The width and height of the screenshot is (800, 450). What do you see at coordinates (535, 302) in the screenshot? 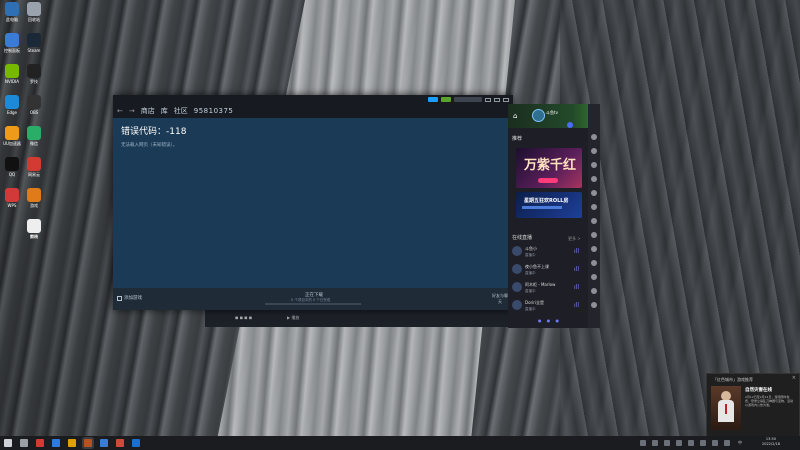
I see `streamer-name: Doriri全是` at bounding box center [535, 302].